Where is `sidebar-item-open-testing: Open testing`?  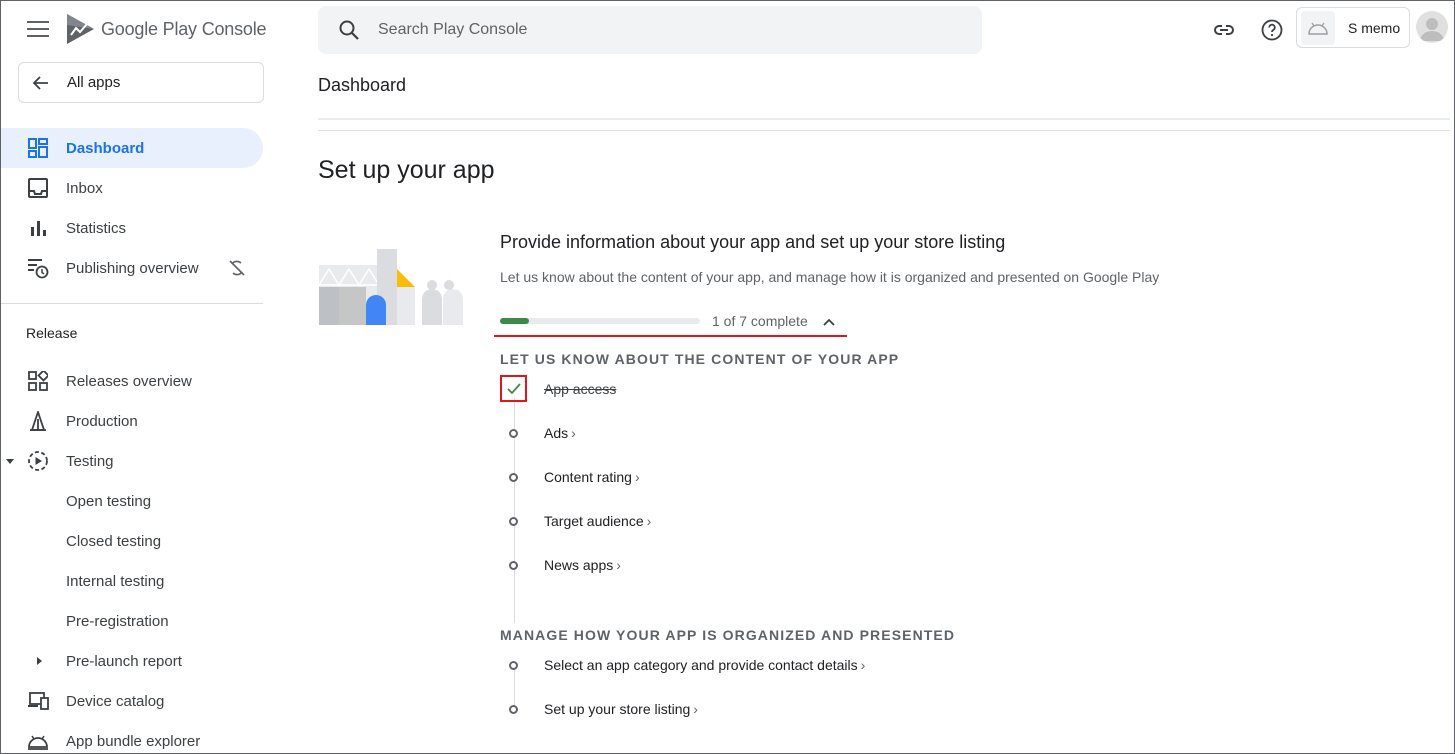
sidebar-item-open-testing: Open testing is located at coordinates (132, 501).